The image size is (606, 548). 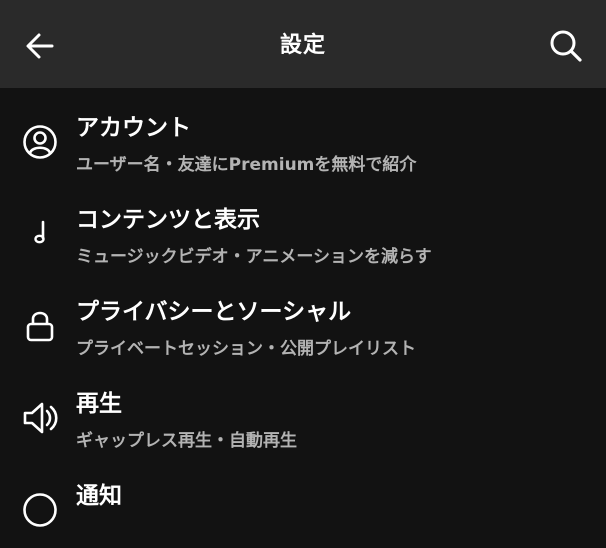 What do you see at coordinates (40, 232) in the screenshot?
I see `music-note-icon` at bounding box center [40, 232].